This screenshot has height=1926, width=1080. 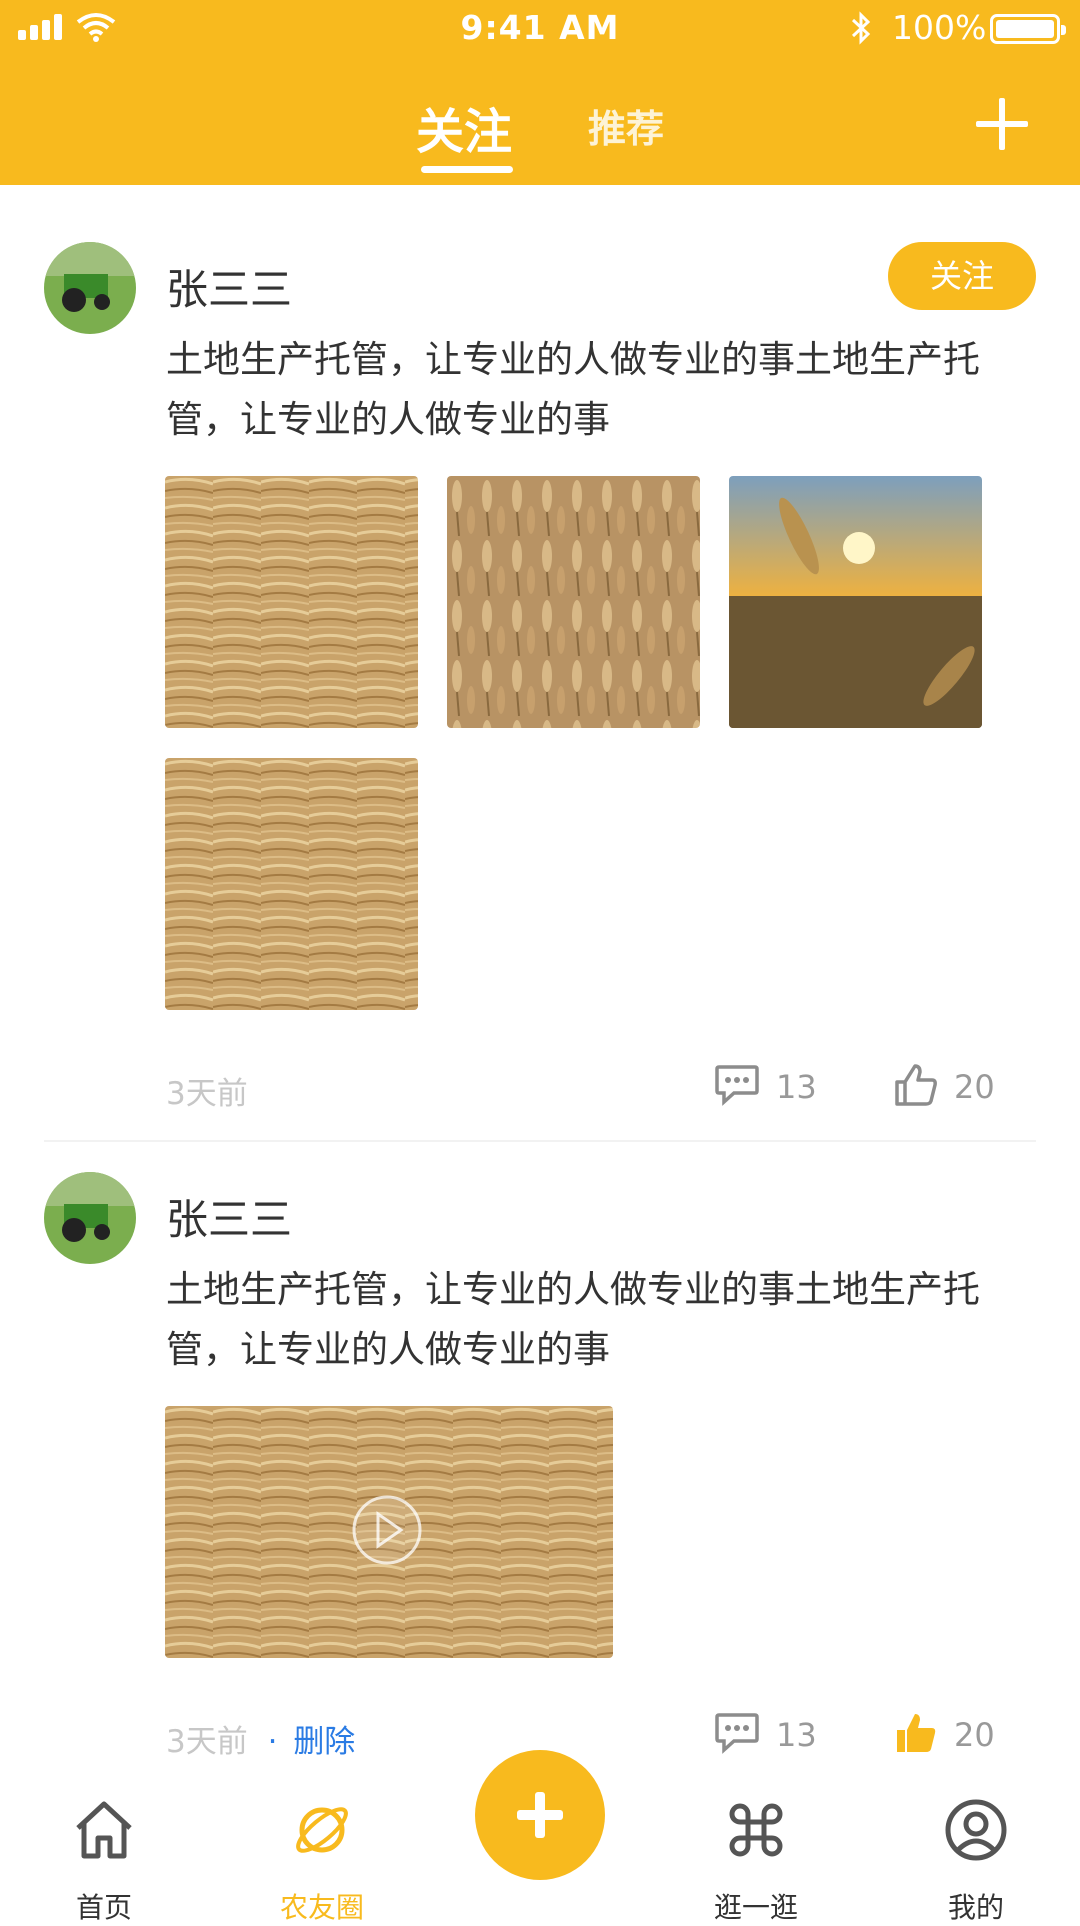 I want to click on command-icon, so click(x=756, y=1830).